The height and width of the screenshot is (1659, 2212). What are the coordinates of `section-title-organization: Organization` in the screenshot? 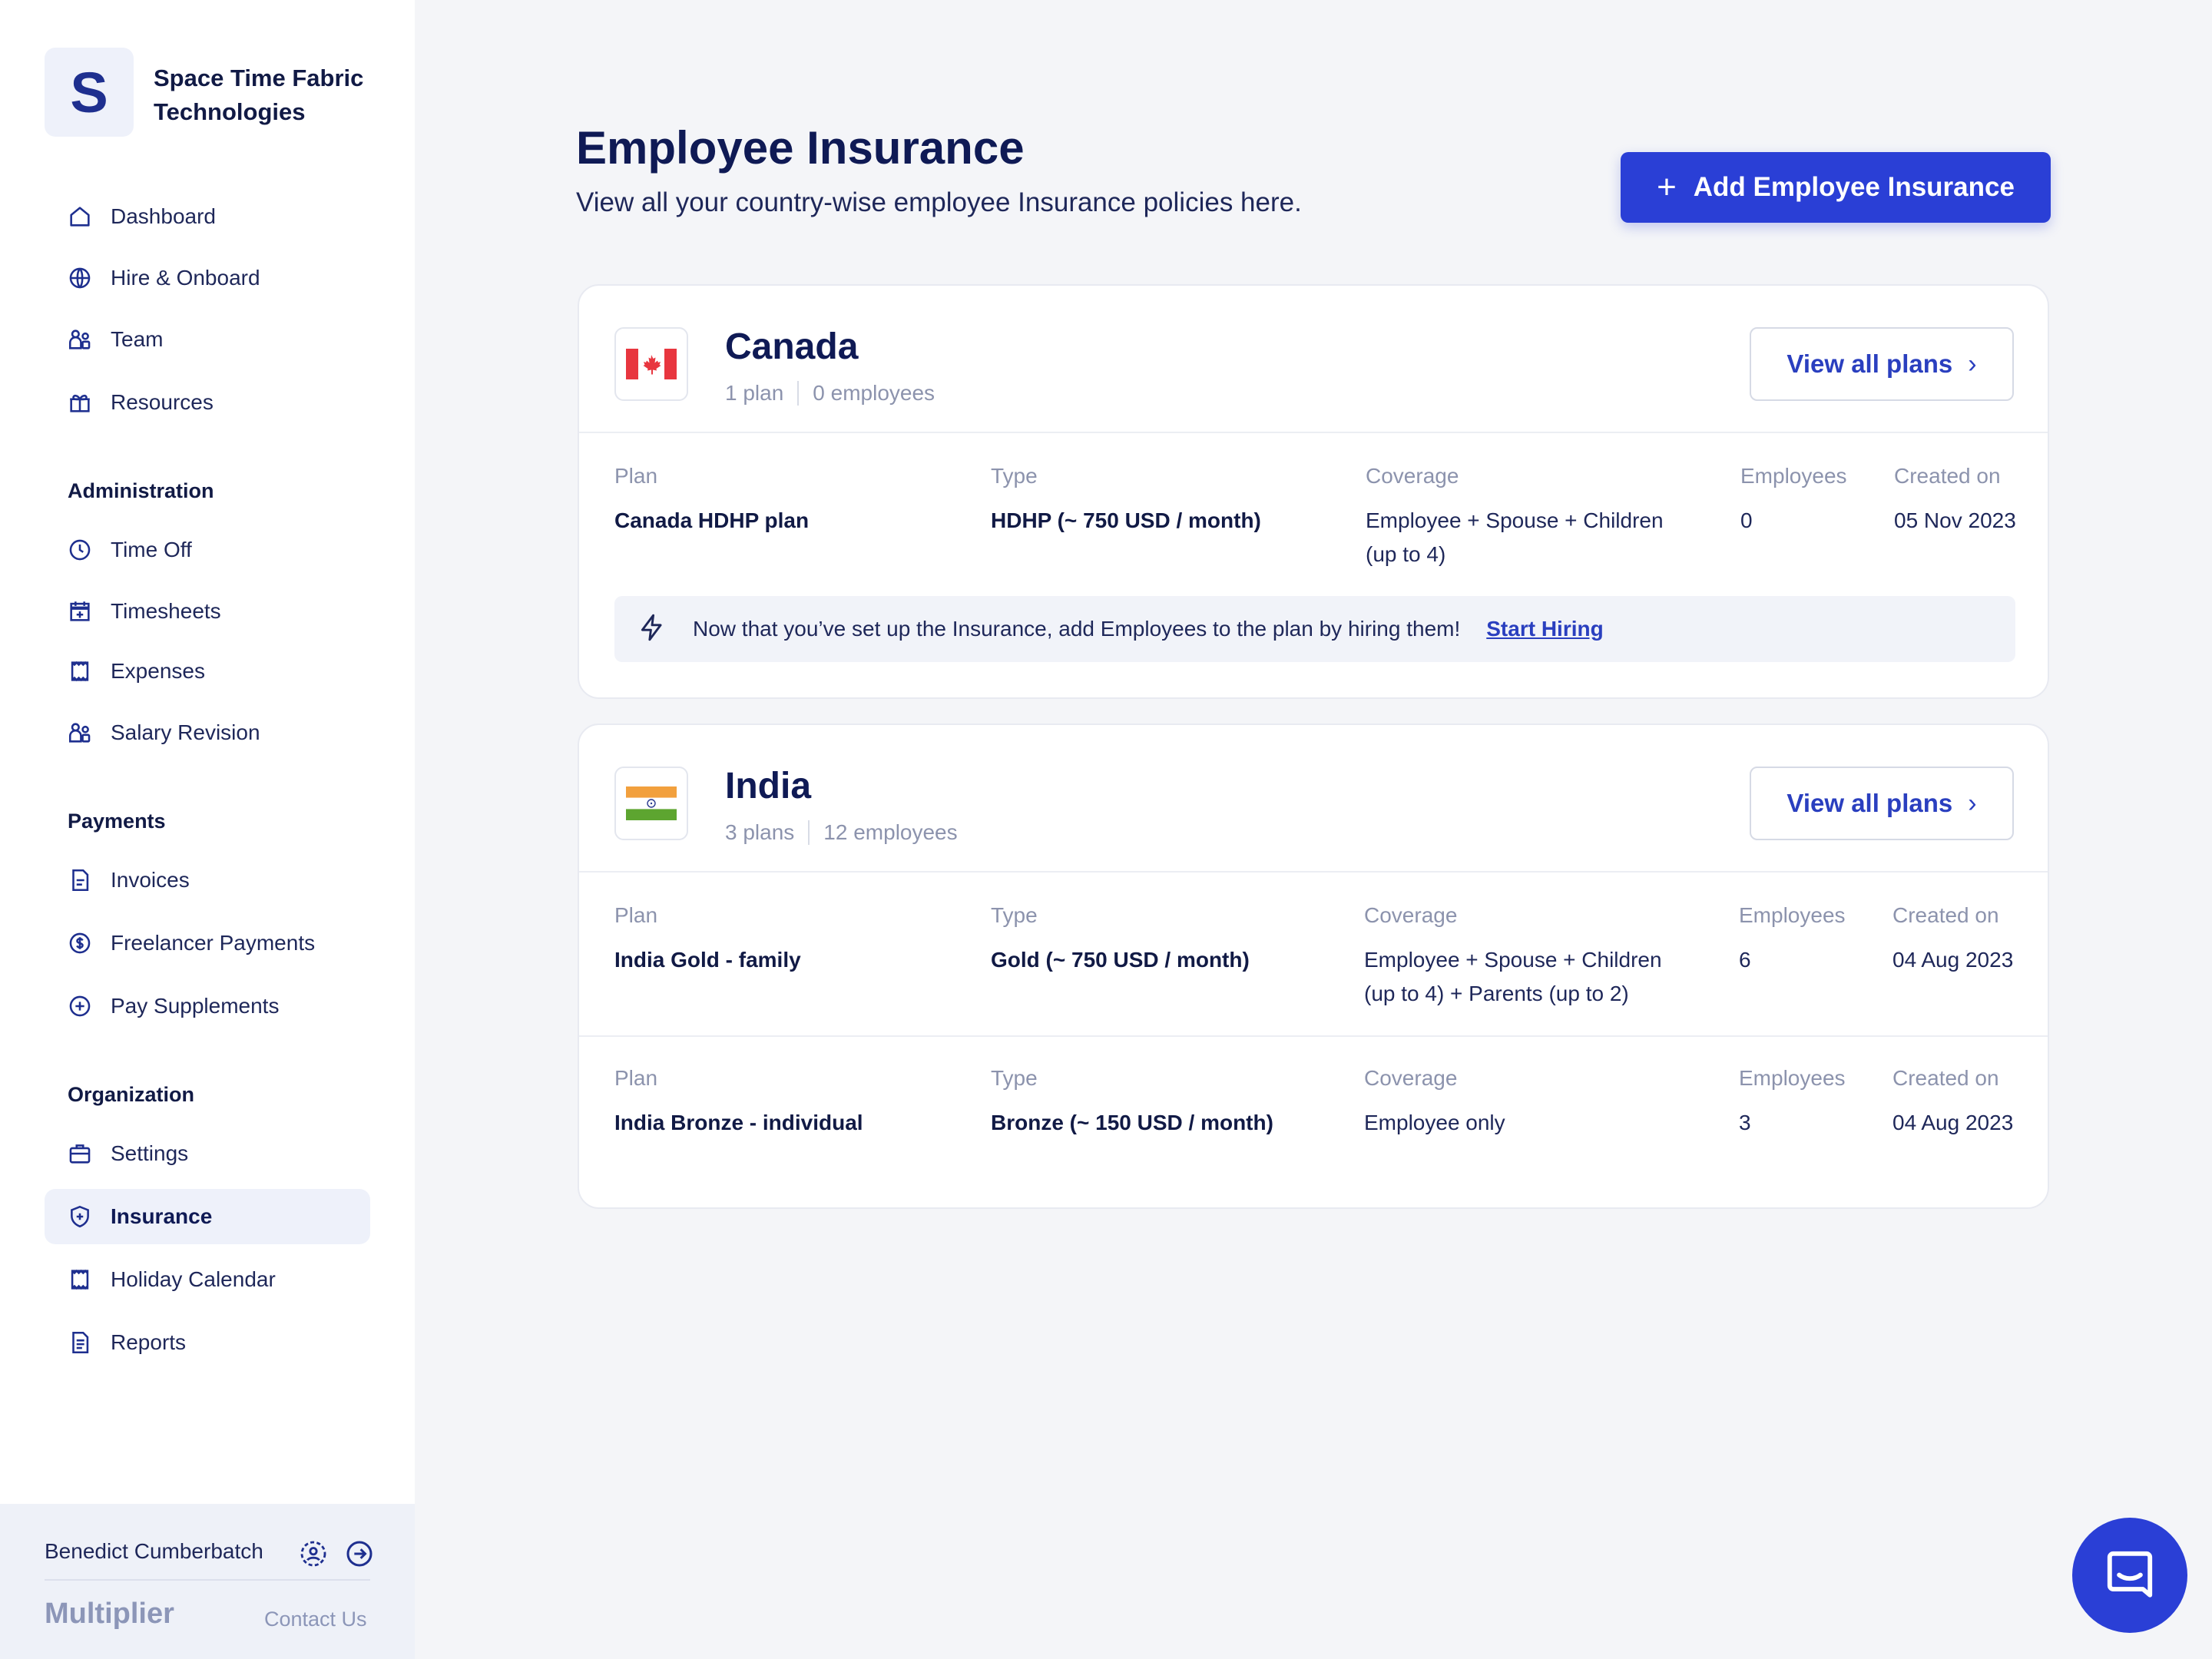 It's located at (132, 1094).